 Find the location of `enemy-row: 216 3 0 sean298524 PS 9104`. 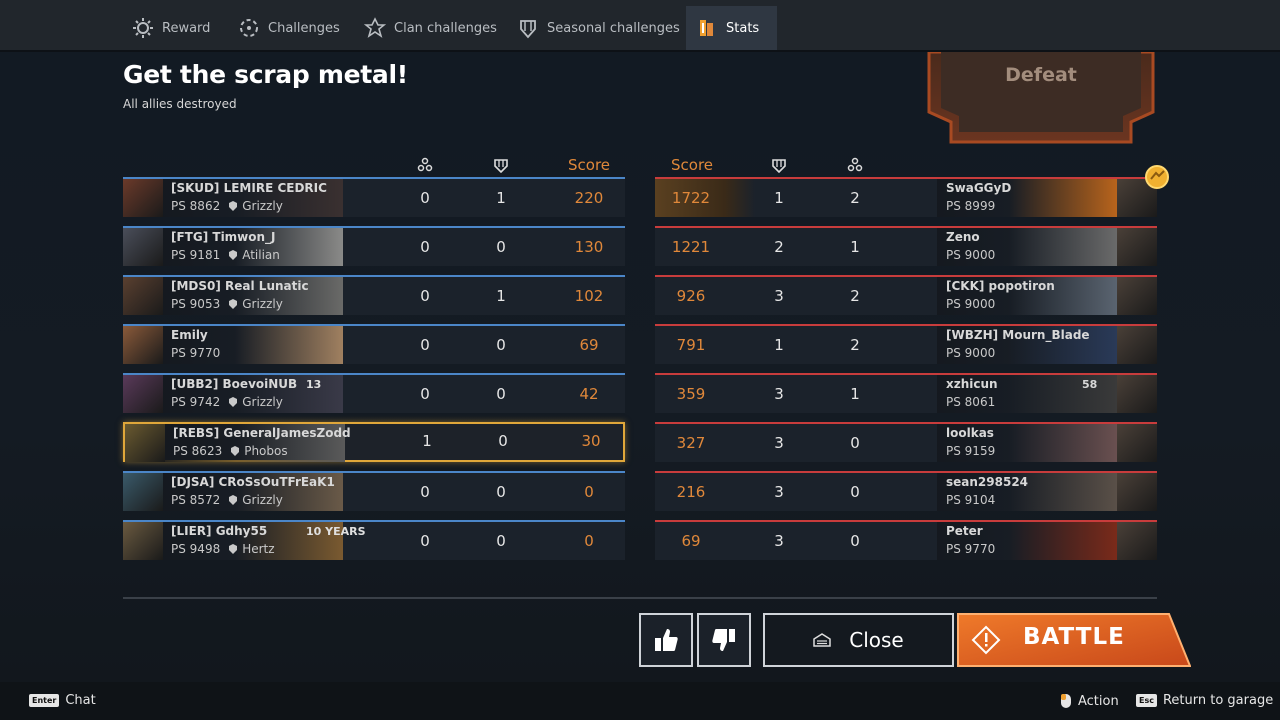

enemy-row: 216 3 0 sean298524 PS 9104 is located at coordinates (906, 491).